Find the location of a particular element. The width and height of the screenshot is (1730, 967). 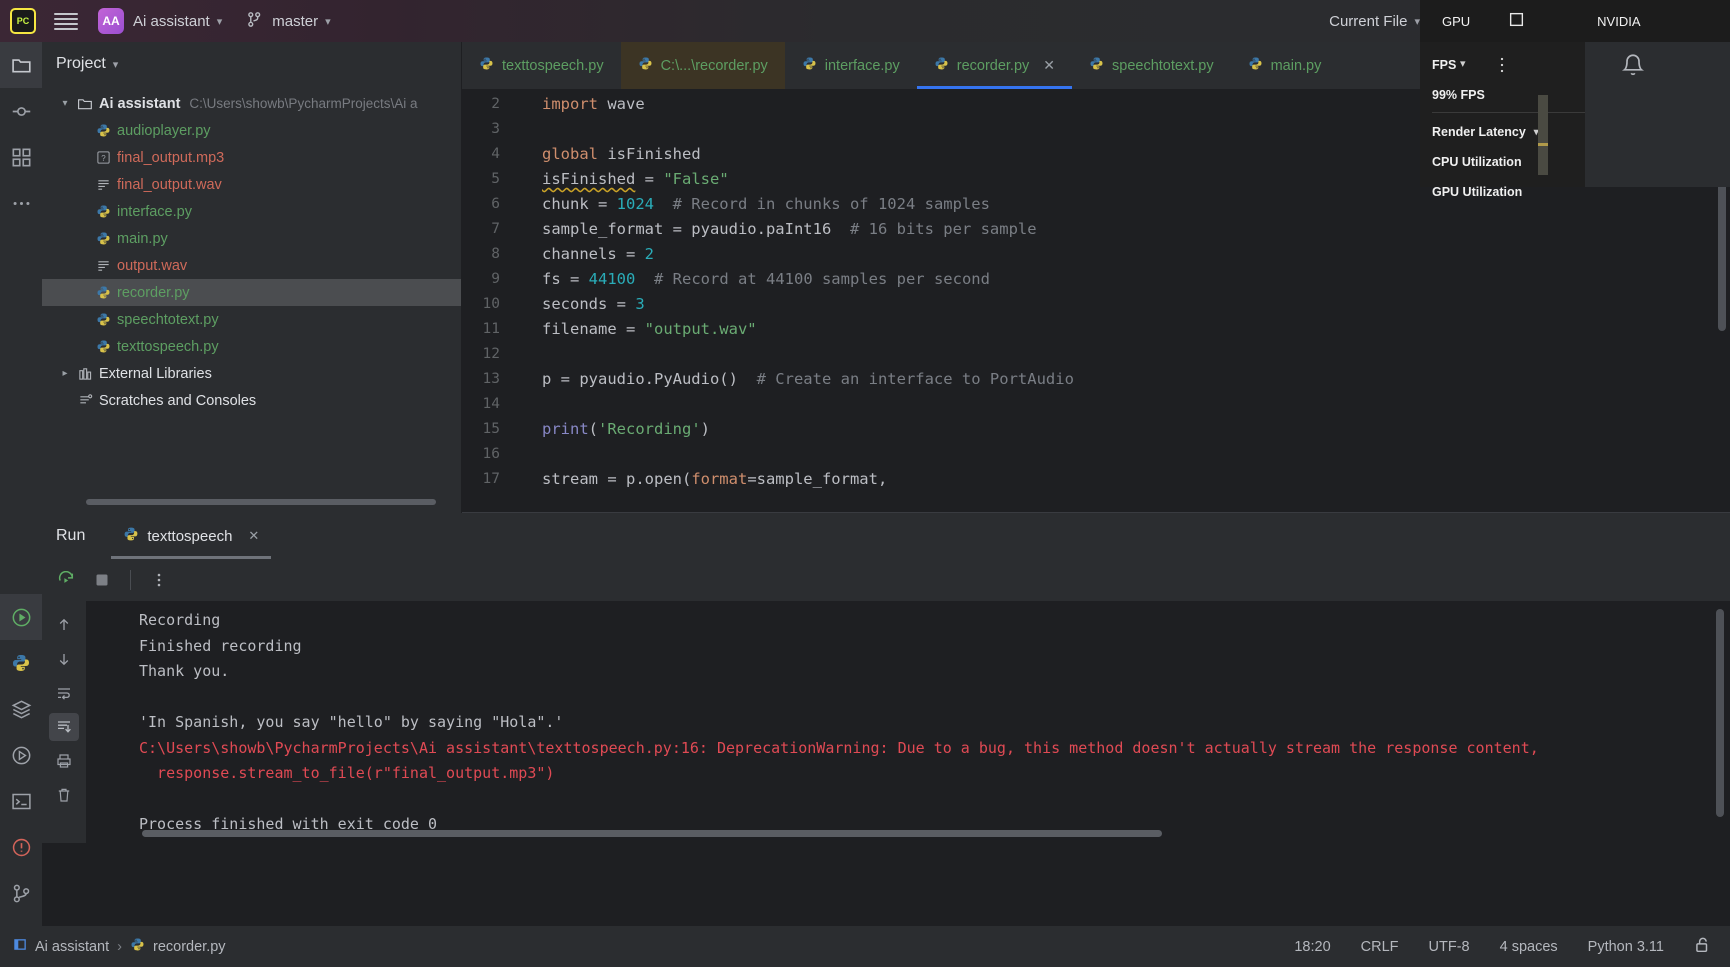

tree-file-label: interface.py is located at coordinates (154, 211).